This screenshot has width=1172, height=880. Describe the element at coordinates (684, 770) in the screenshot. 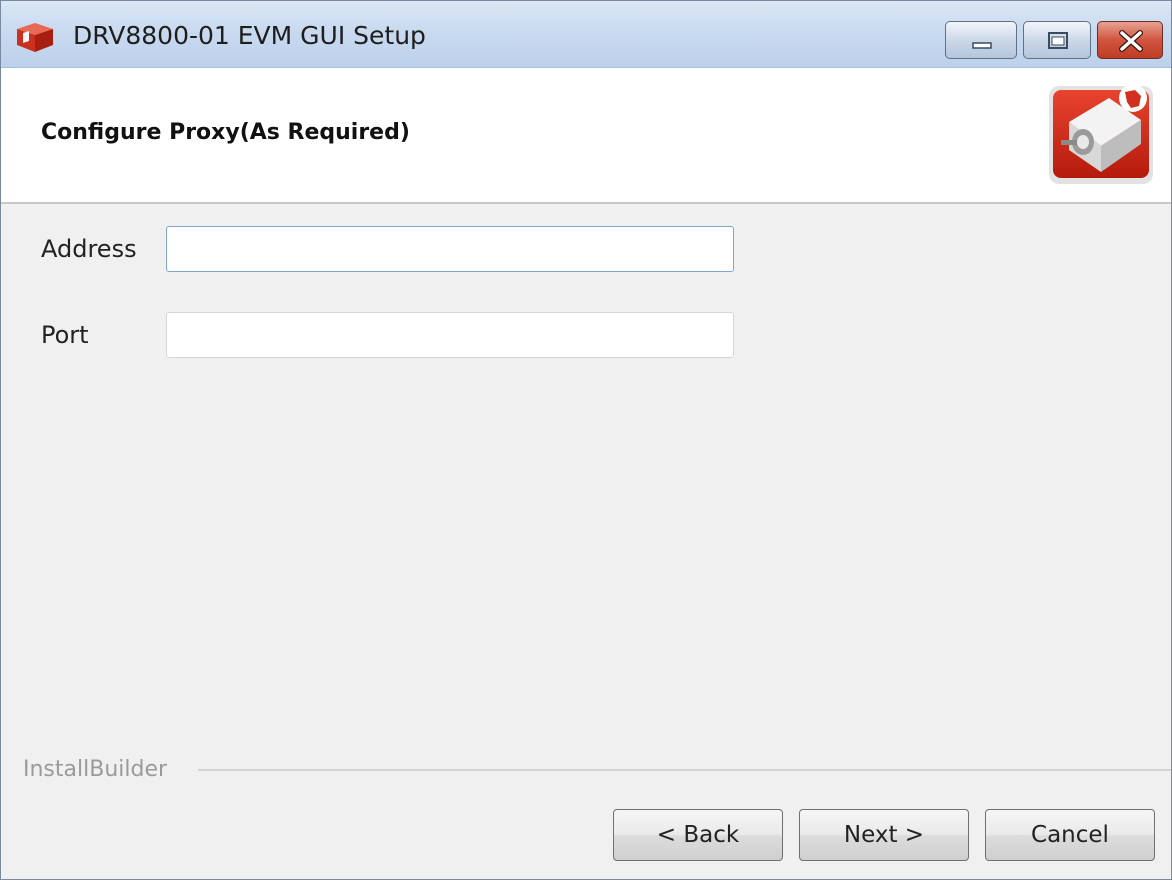

I see `branding-divider` at that location.